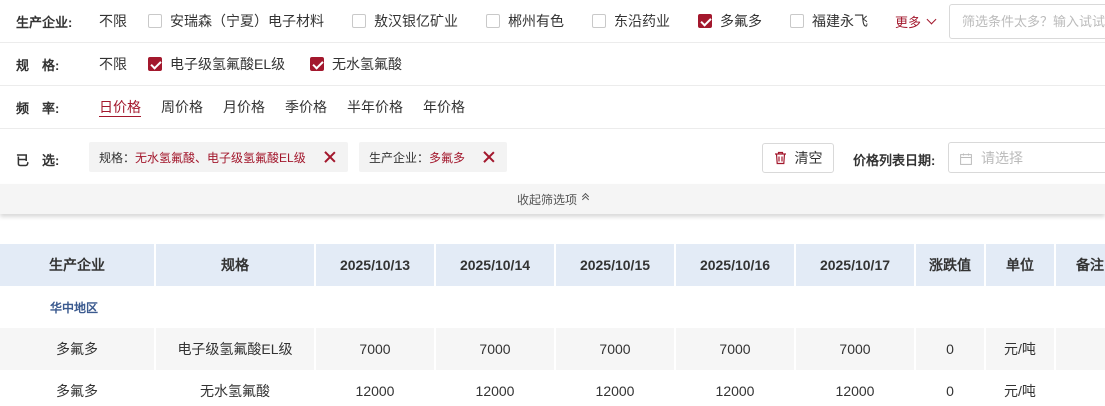  I want to click on selected-filters-label: 已 选:, so click(38, 160).